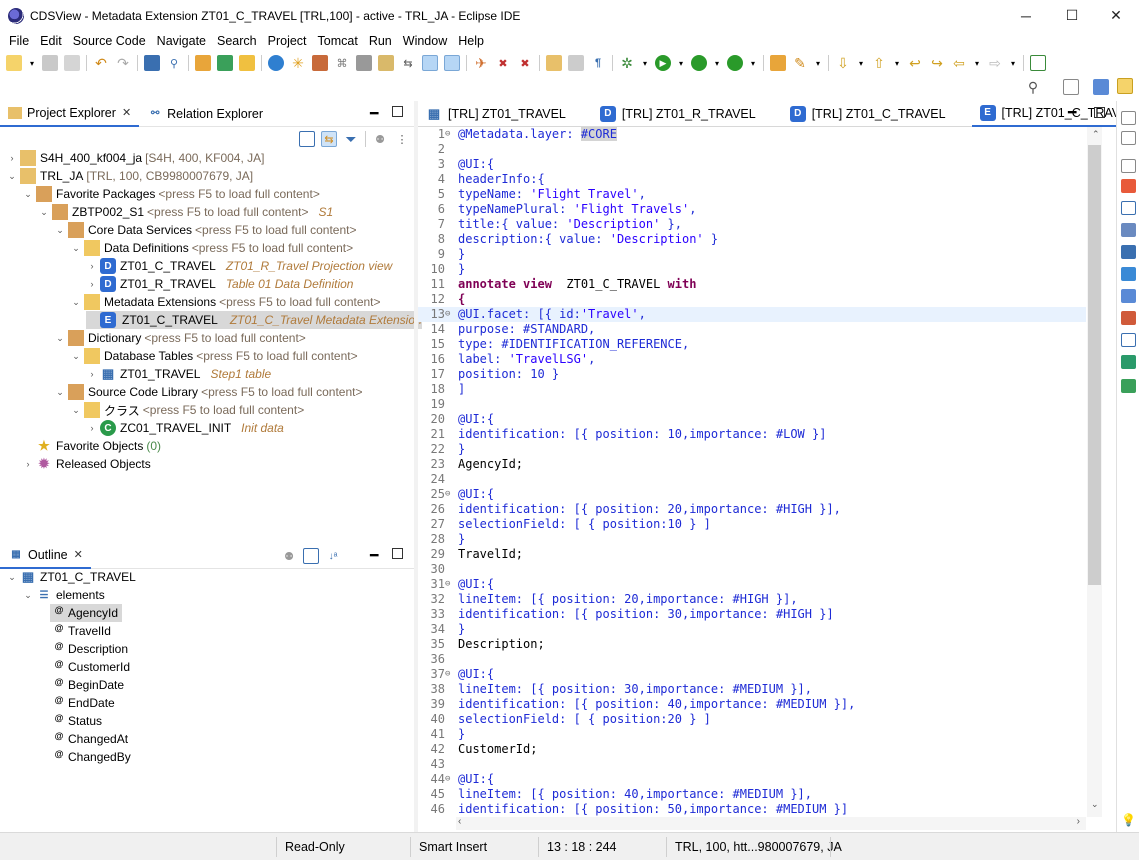 The height and width of the screenshot is (860, 1139). I want to click on coverage-icon, so click(699, 63).